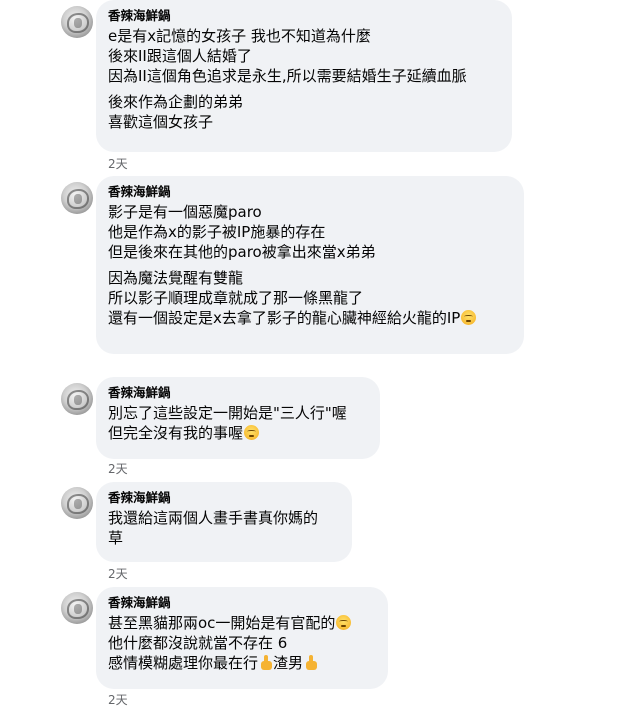 The image size is (637, 709). Describe the element at coordinates (284, 318) in the screenshot. I see `comment-text-segment: 還有一個設定是x去拿了影子的龍心臟神經給火龍的IP` at that location.